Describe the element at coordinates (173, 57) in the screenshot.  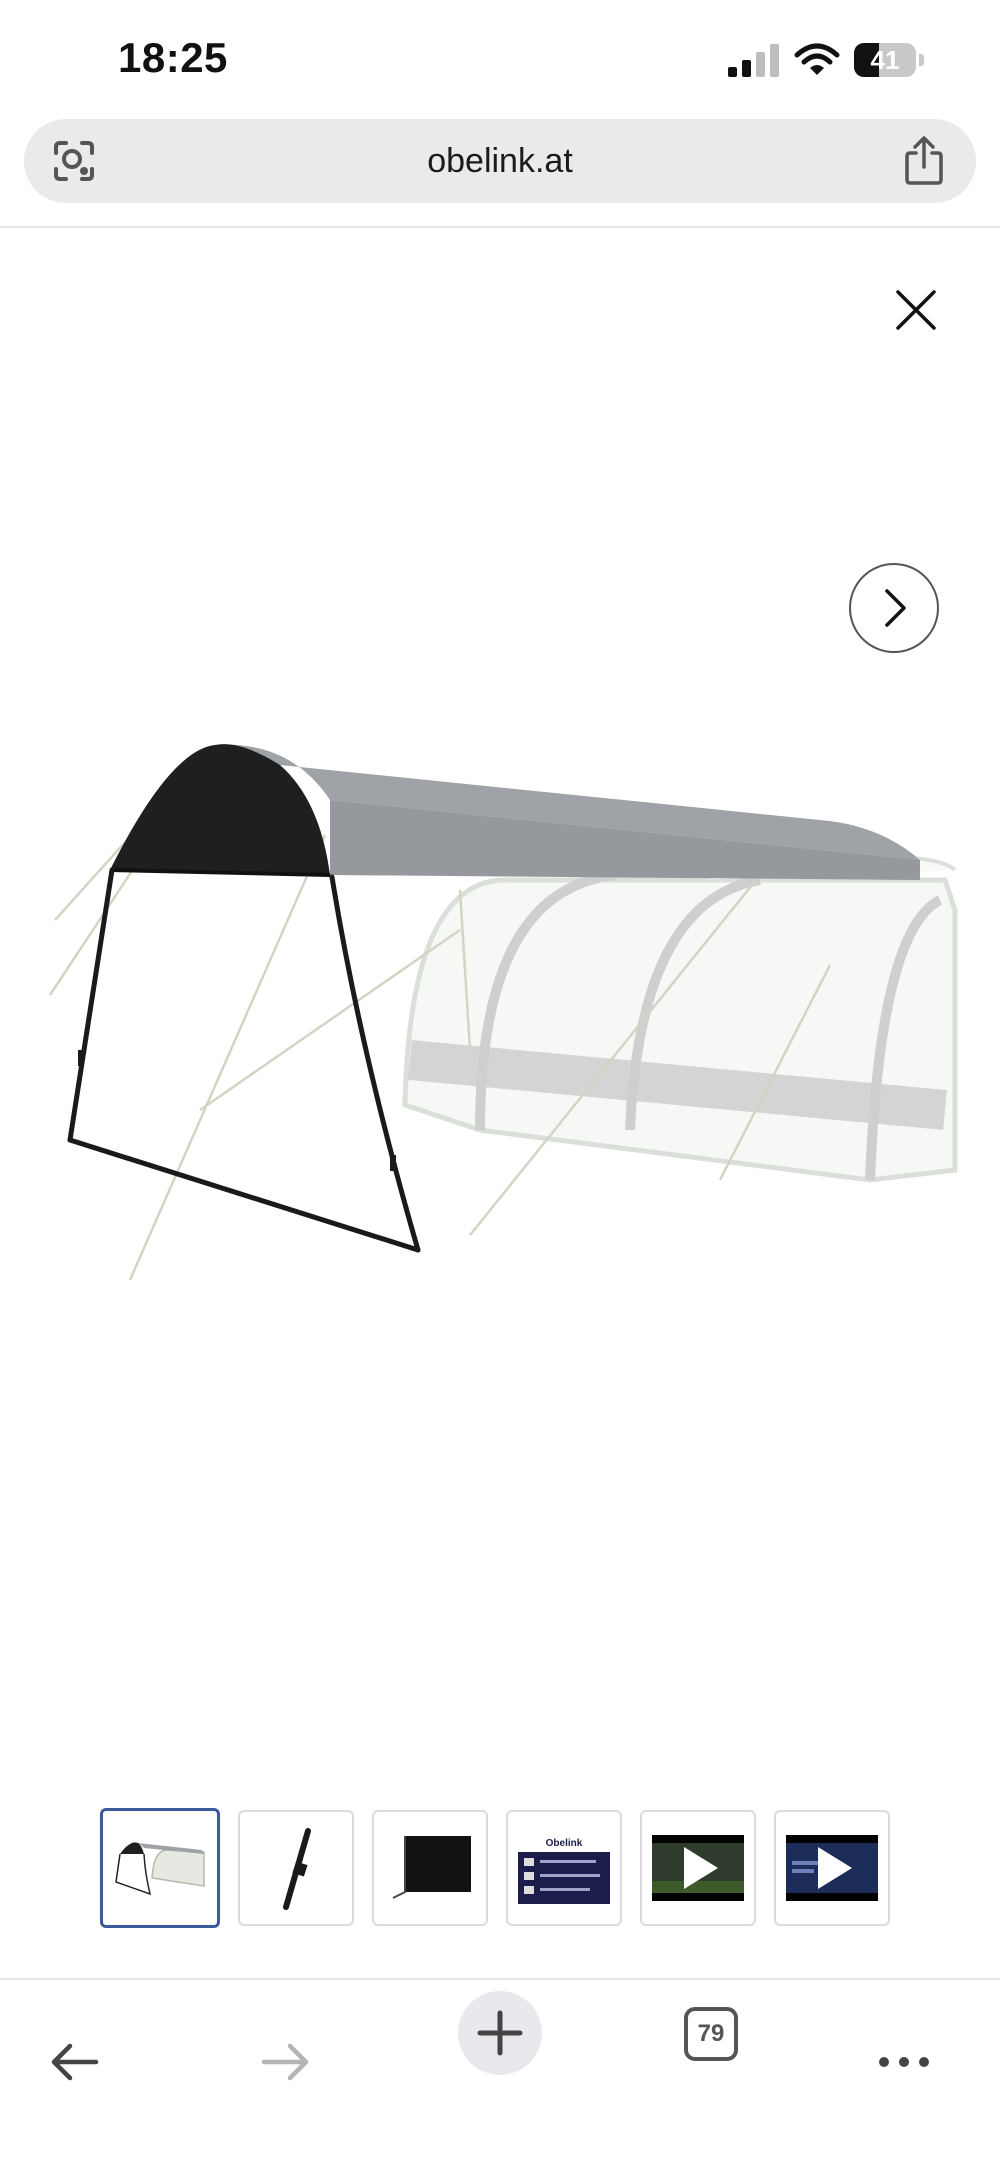
I see `status-time: 18:25` at that location.